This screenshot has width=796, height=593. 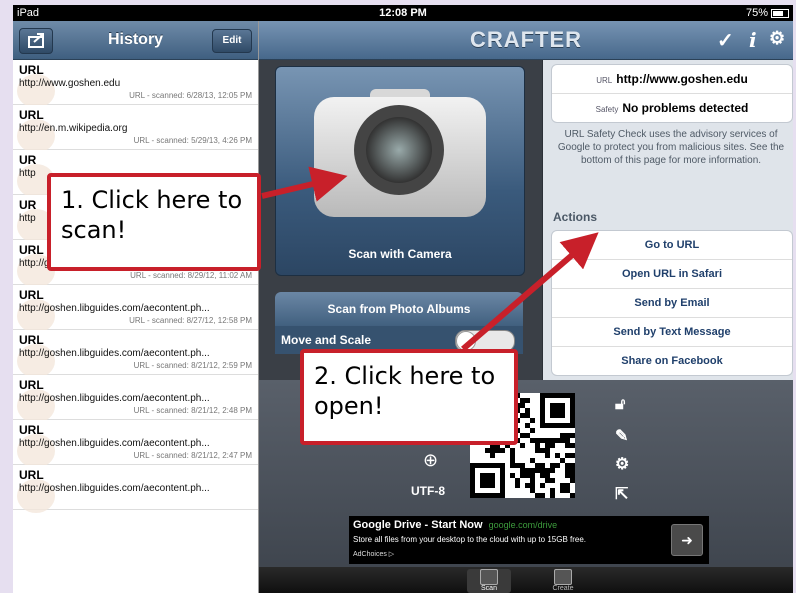 What do you see at coordinates (73, 128) in the screenshot?
I see `history-url: http://en.m.wikipedia.org` at bounding box center [73, 128].